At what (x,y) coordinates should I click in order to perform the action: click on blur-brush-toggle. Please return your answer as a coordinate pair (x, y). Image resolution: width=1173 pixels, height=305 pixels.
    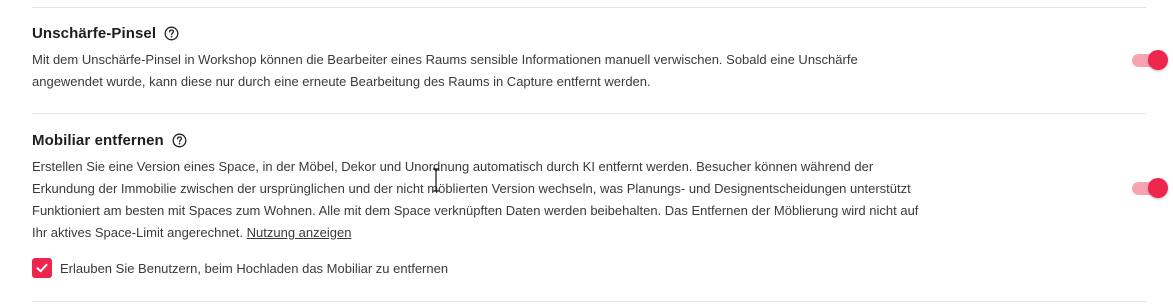
    Looking at the image, I should click on (1149, 60).